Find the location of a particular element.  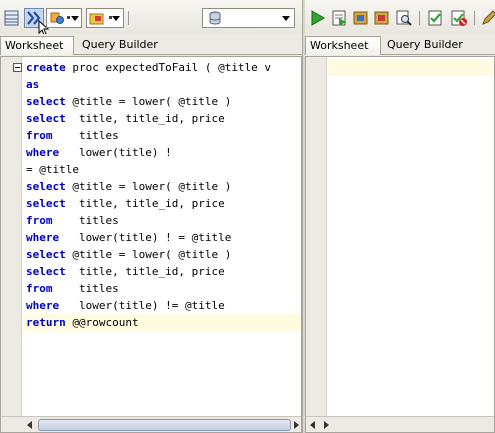

worksheet-grid-icon is located at coordinates (12, 18).